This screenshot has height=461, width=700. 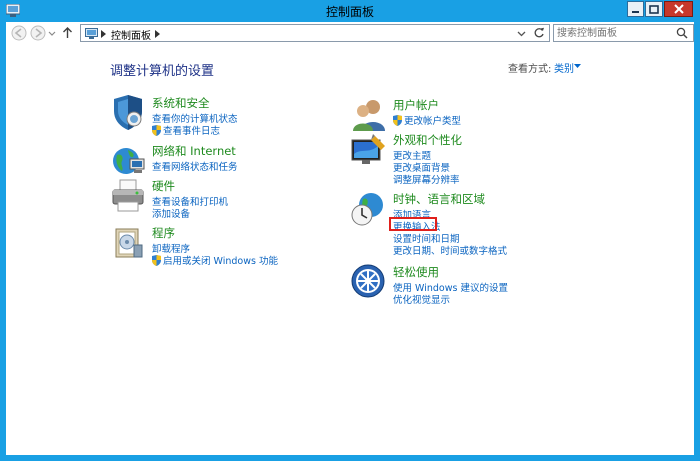 I want to click on link-view-event-logs-row: 查看事件日志, so click(x=186, y=130).